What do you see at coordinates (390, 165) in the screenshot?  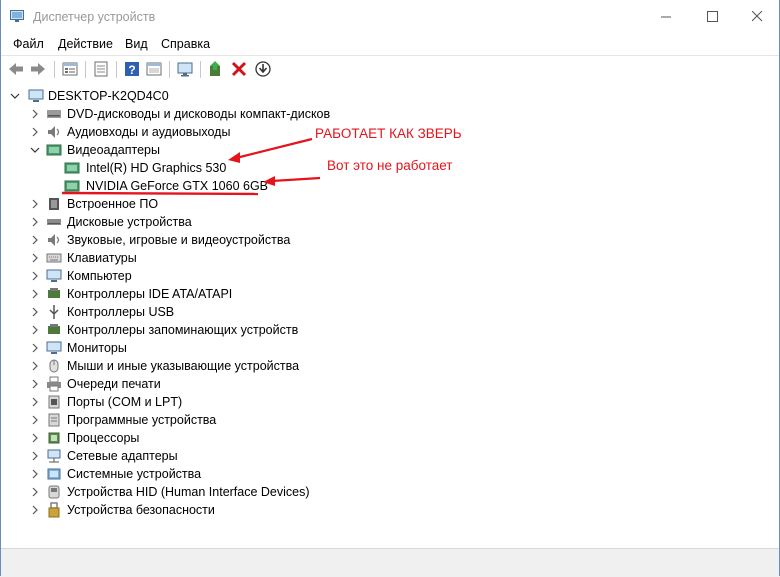 I see `annotation-not-works: Вот это не работает` at bounding box center [390, 165].